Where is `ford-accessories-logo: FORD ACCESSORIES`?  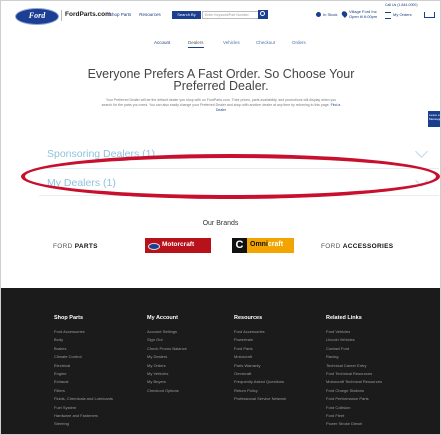 ford-accessories-logo: FORD ACCESSORIES is located at coordinates (357, 246).